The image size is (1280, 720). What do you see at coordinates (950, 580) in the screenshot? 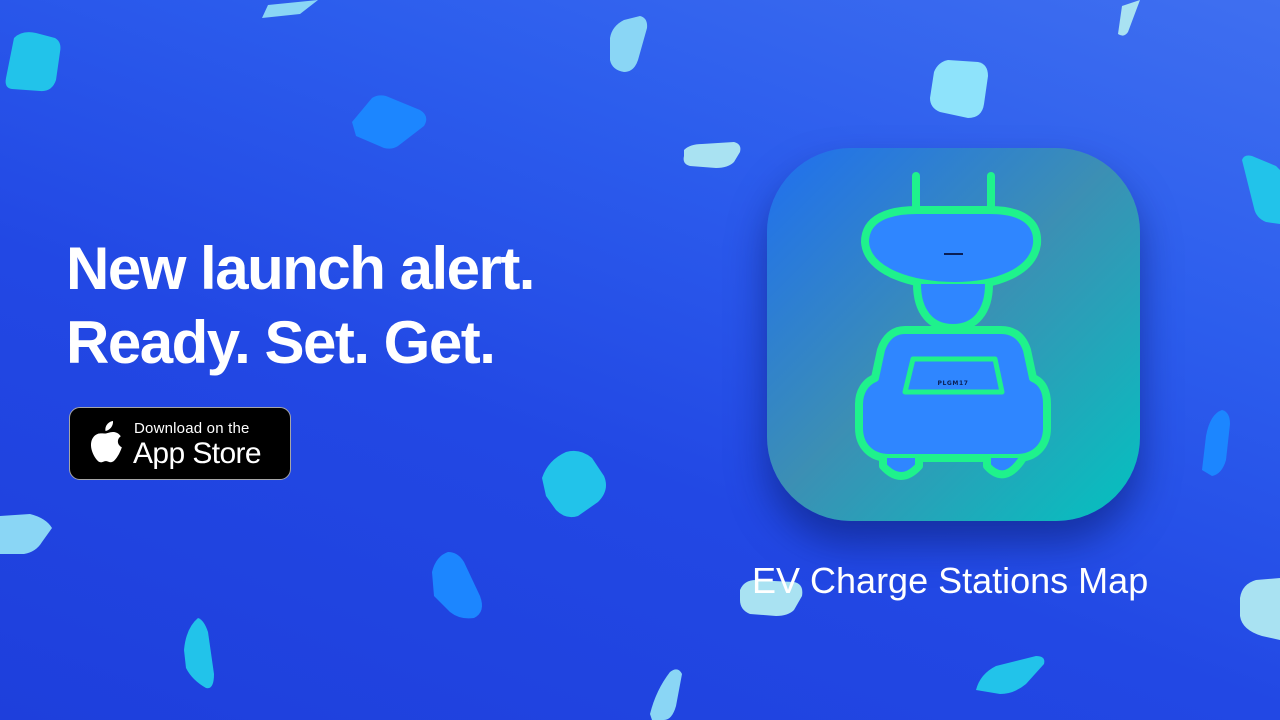
I see `app-name-label: EV Charge Stations Map` at bounding box center [950, 580].